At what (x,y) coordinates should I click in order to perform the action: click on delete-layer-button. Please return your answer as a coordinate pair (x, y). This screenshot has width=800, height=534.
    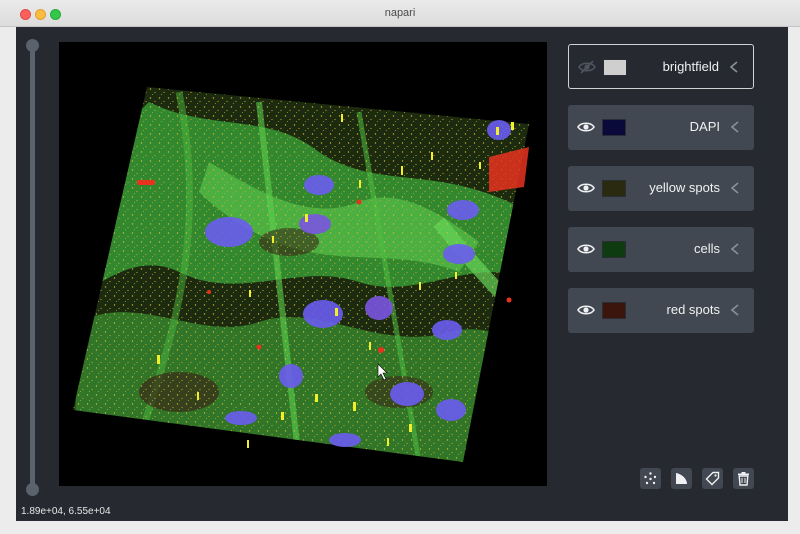
    Looking at the image, I should click on (743, 478).